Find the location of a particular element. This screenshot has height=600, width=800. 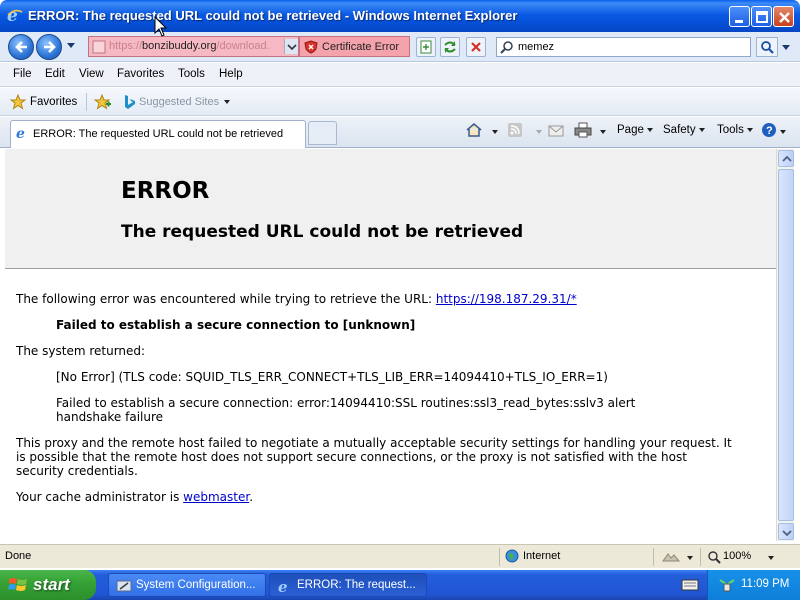

menu-help: Help is located at coordinates (231, 74).